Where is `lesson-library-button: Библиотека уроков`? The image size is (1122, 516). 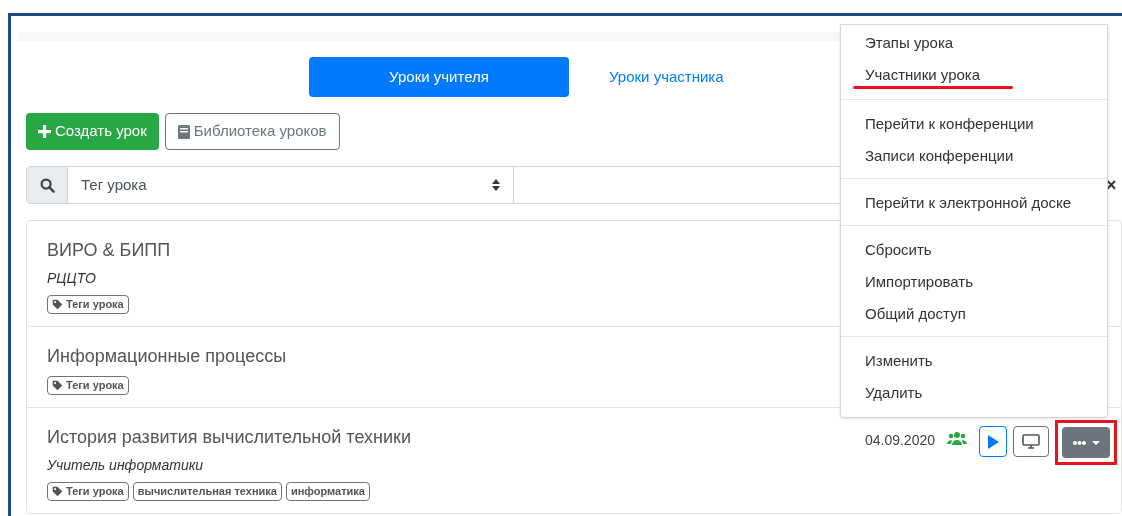
lesson-library-button: Библиотека уроков is located at coordinates (252, 131).